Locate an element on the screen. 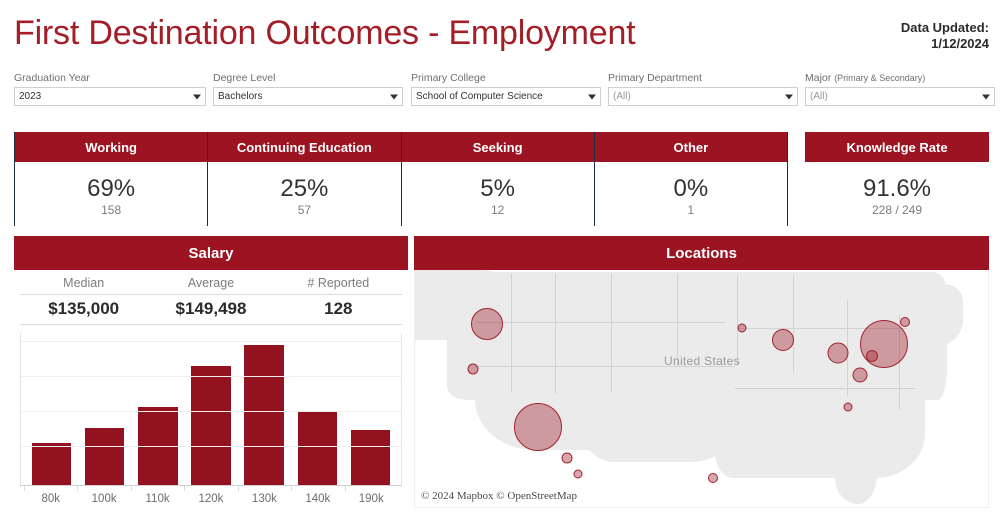 This screenshot has width=1003, height=514. map-border-v4 is located at coordinates (737, 320).